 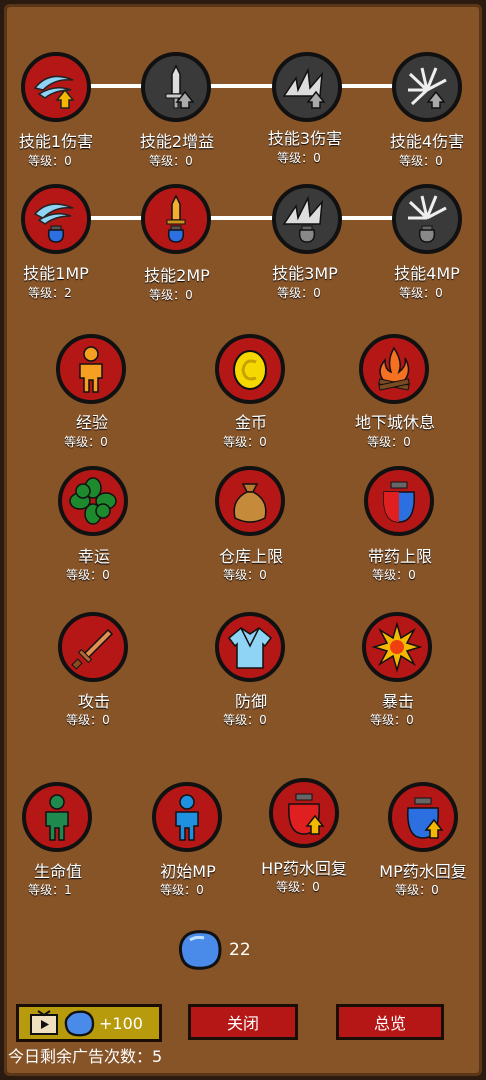 I want to click on dungeon-rest-node, so click(x=394, y=369).